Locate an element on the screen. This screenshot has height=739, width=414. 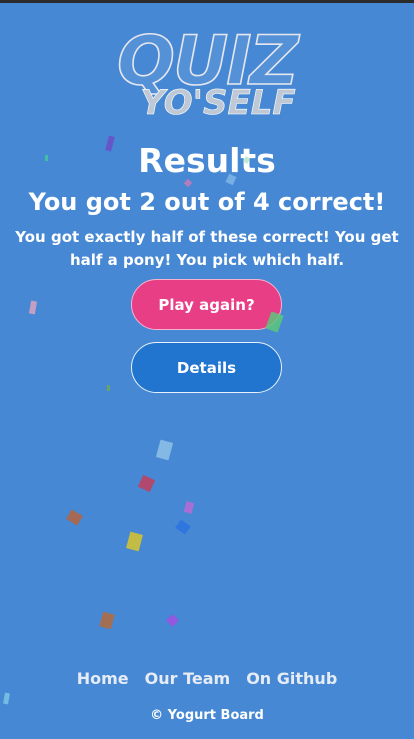
details-button: Details is located at coordinates (206, 367).